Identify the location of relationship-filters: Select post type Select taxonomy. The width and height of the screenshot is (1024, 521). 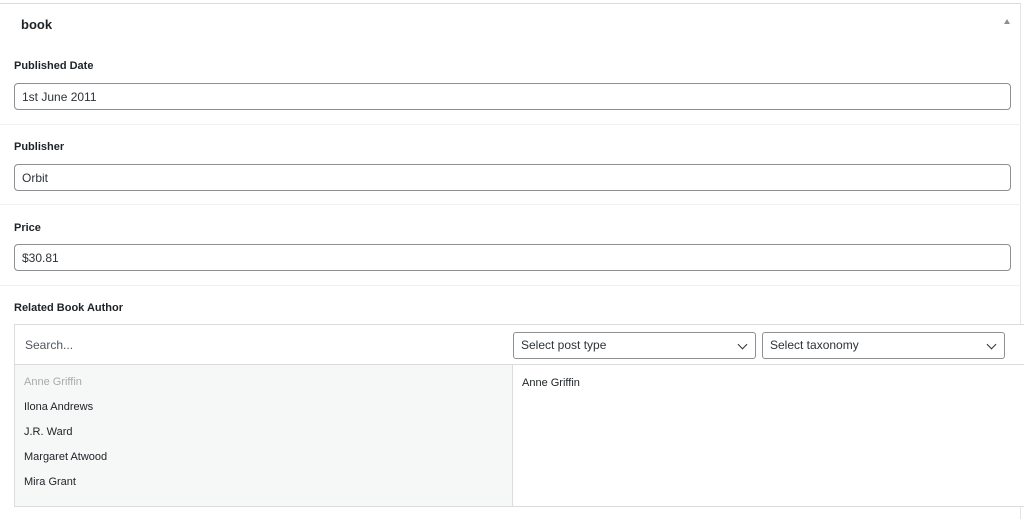
(519, 345).